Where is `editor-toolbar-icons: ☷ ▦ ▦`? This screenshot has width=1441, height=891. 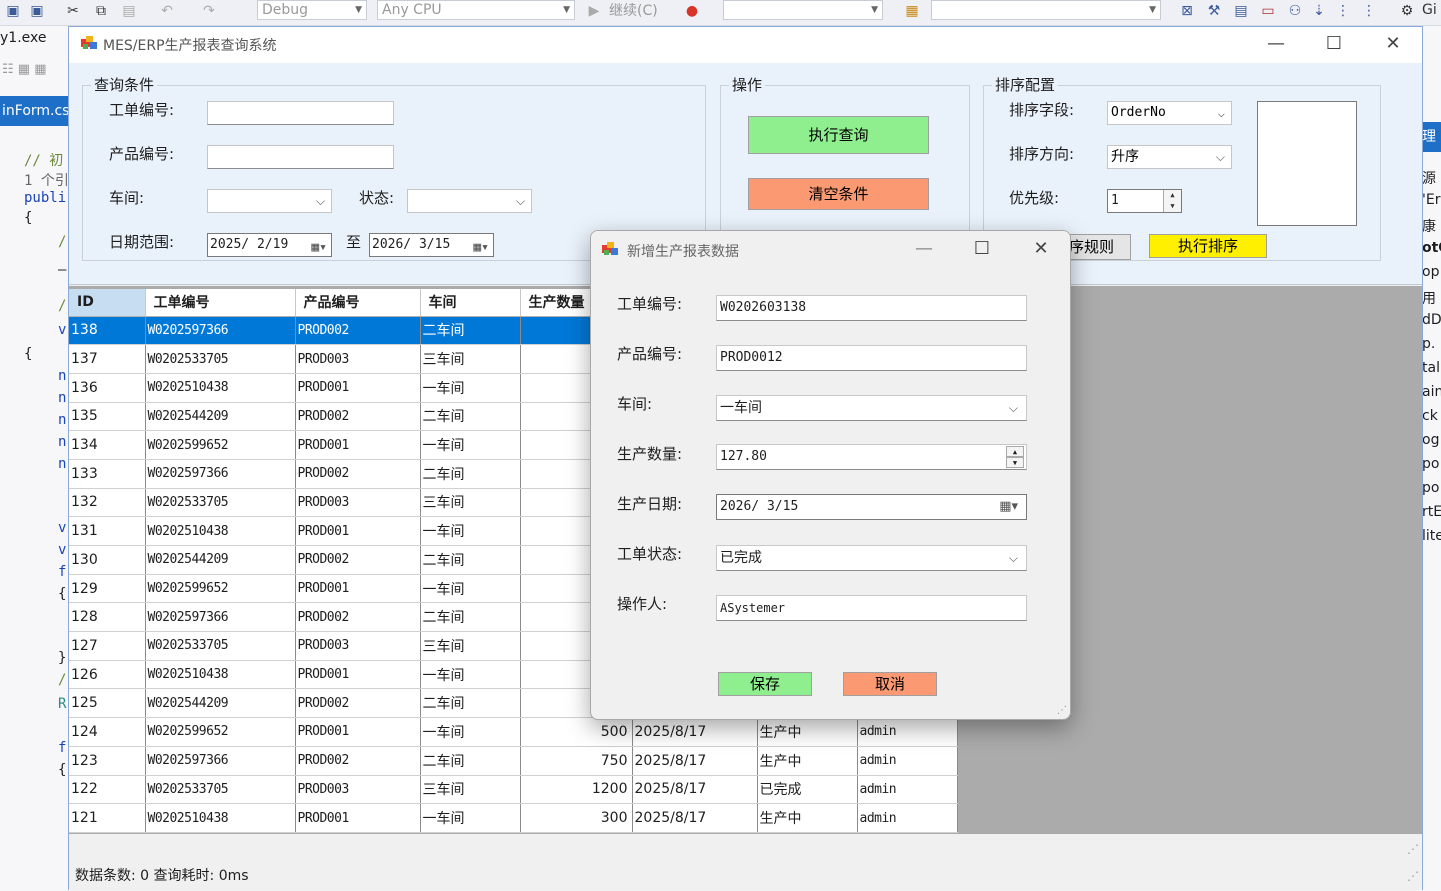 editor-toolbar-icons: ☷ ▦ ▦ is located at coordinates (24, 69).